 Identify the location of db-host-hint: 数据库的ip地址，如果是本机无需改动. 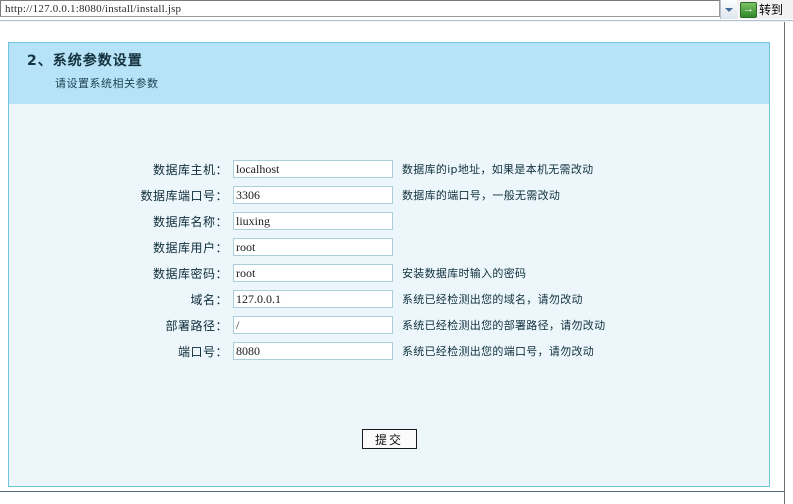
(498, 169).